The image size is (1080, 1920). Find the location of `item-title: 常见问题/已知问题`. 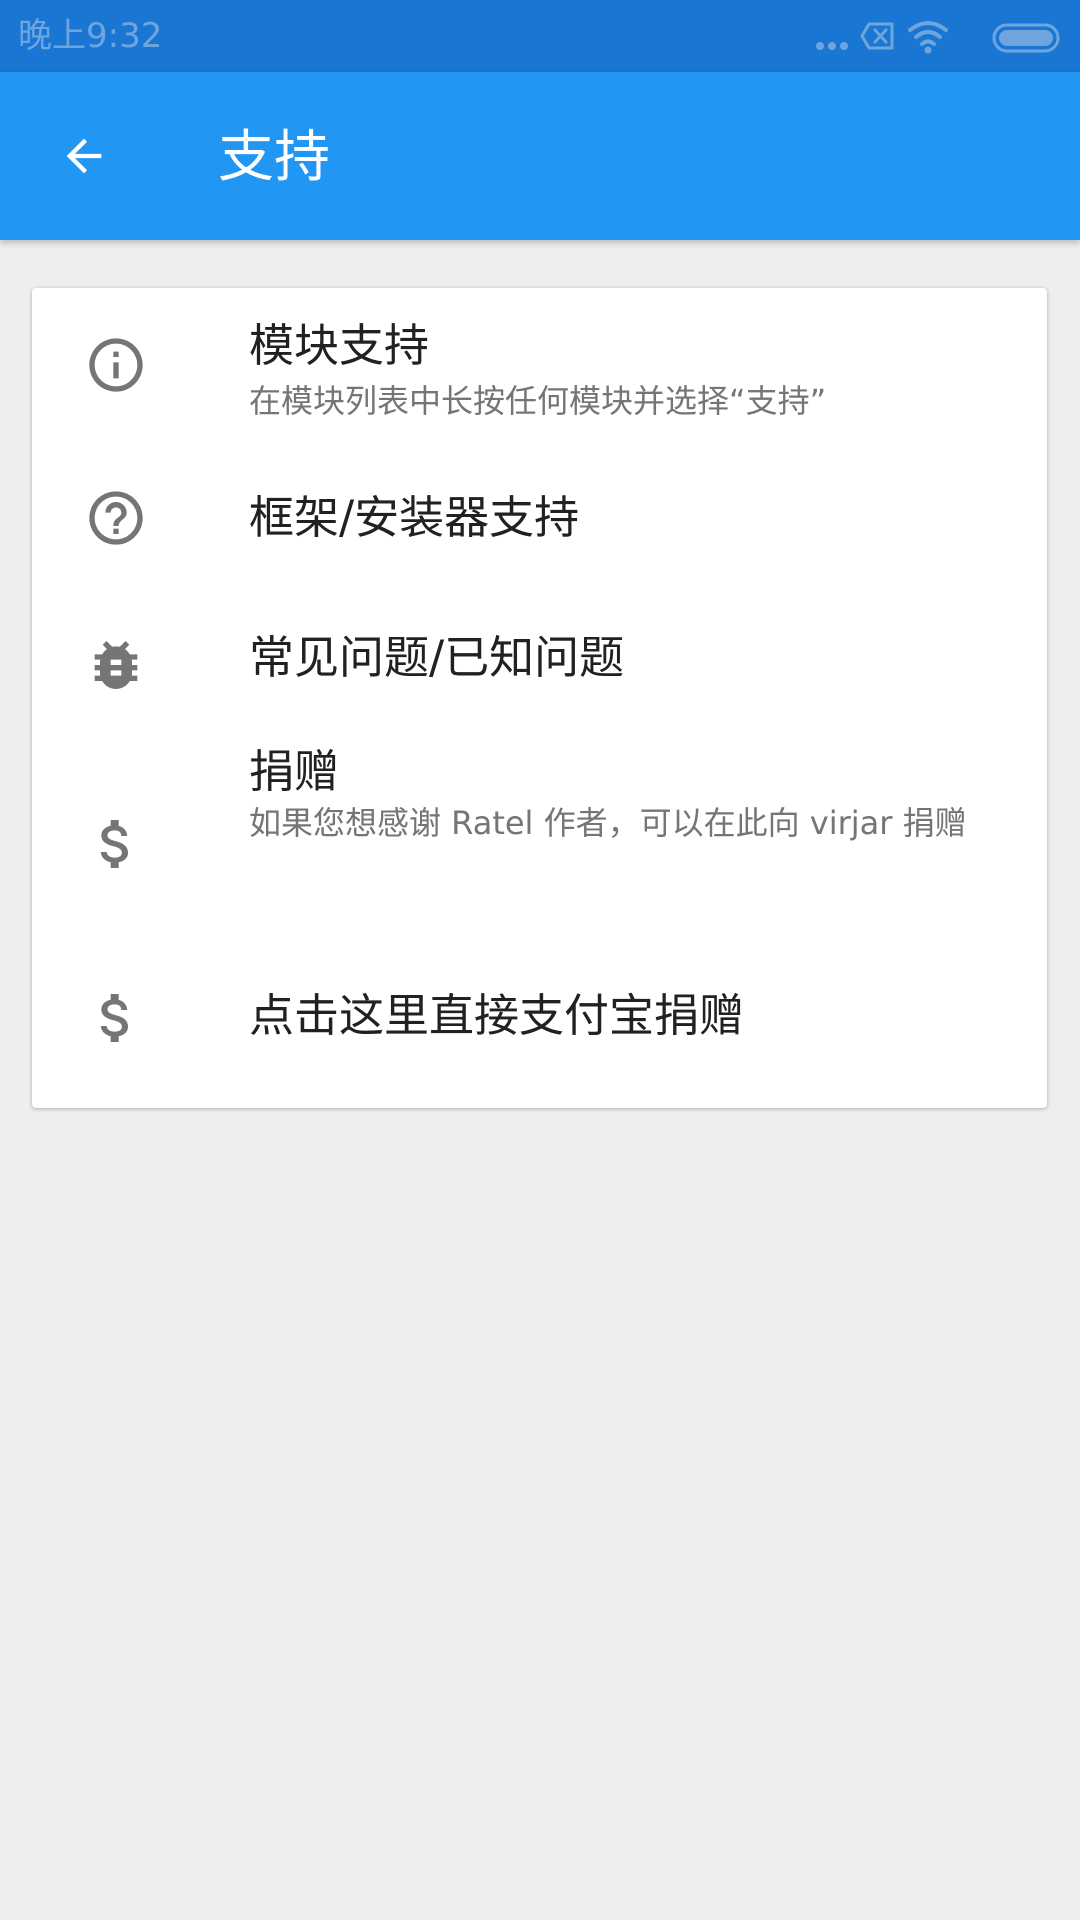

item-title: 常见问题/已知问题 is located at coordinates (437, 657).